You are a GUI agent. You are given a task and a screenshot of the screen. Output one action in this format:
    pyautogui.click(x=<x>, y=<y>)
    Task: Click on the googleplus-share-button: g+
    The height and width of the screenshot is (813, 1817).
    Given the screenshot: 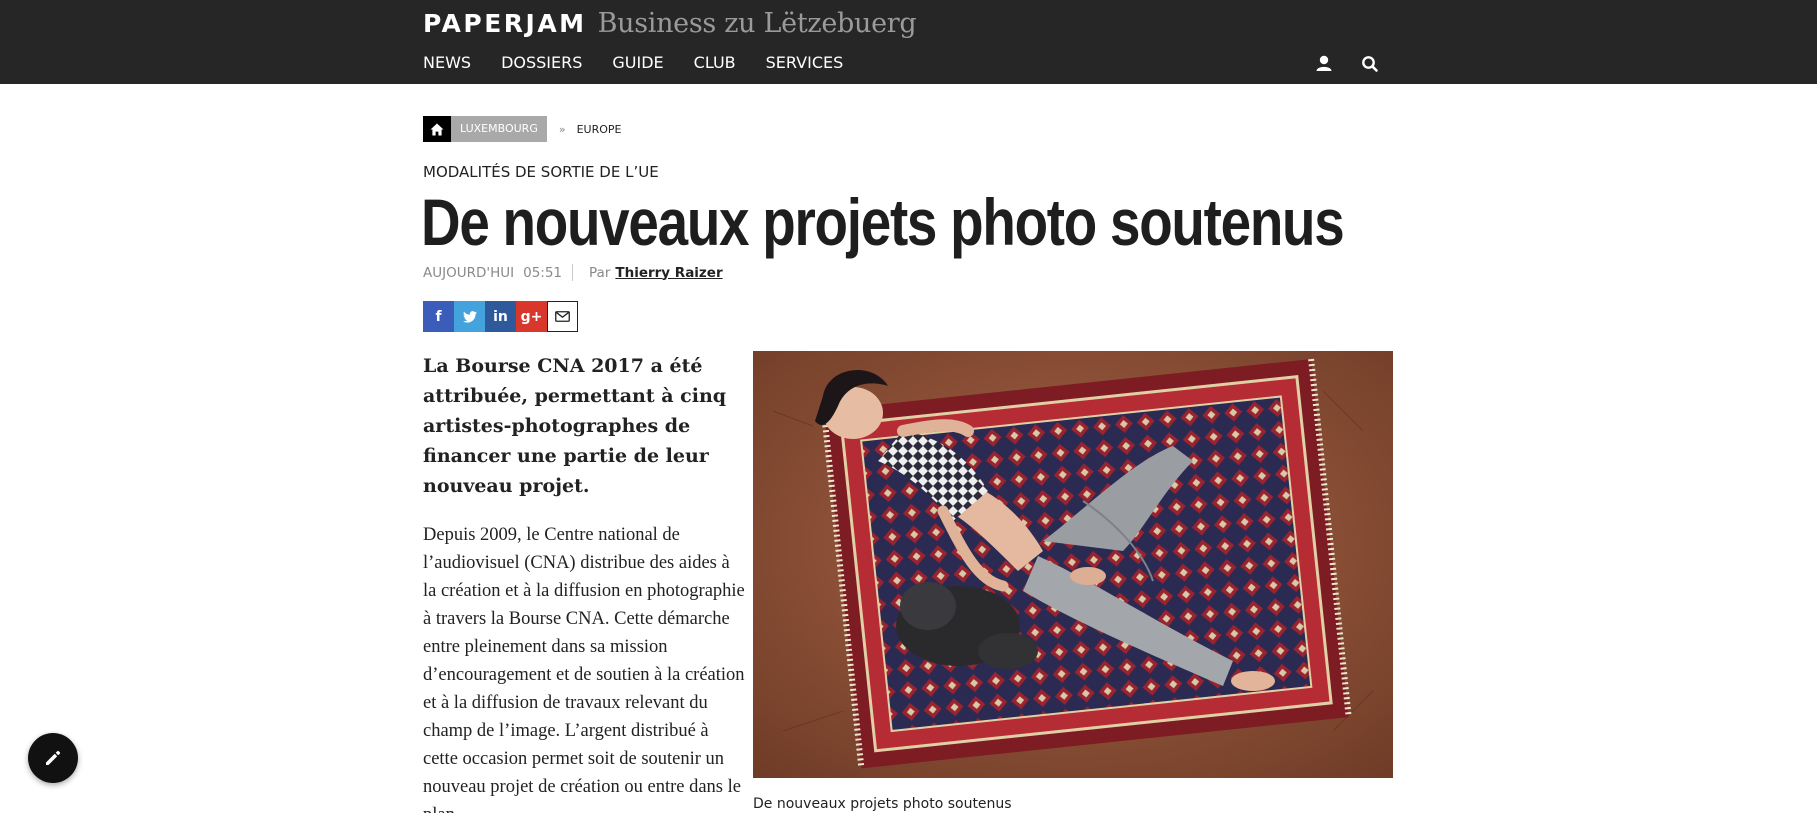 What is the action you would take?
    pyautogui.click(x=531, y=316)
    